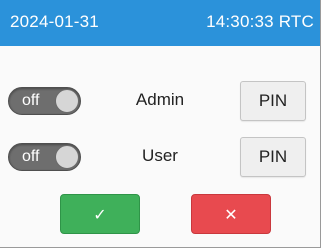  Describe the element at coordinates (273, 101) in the screenshot. I see `admin-pin-button: PIN` at that location.